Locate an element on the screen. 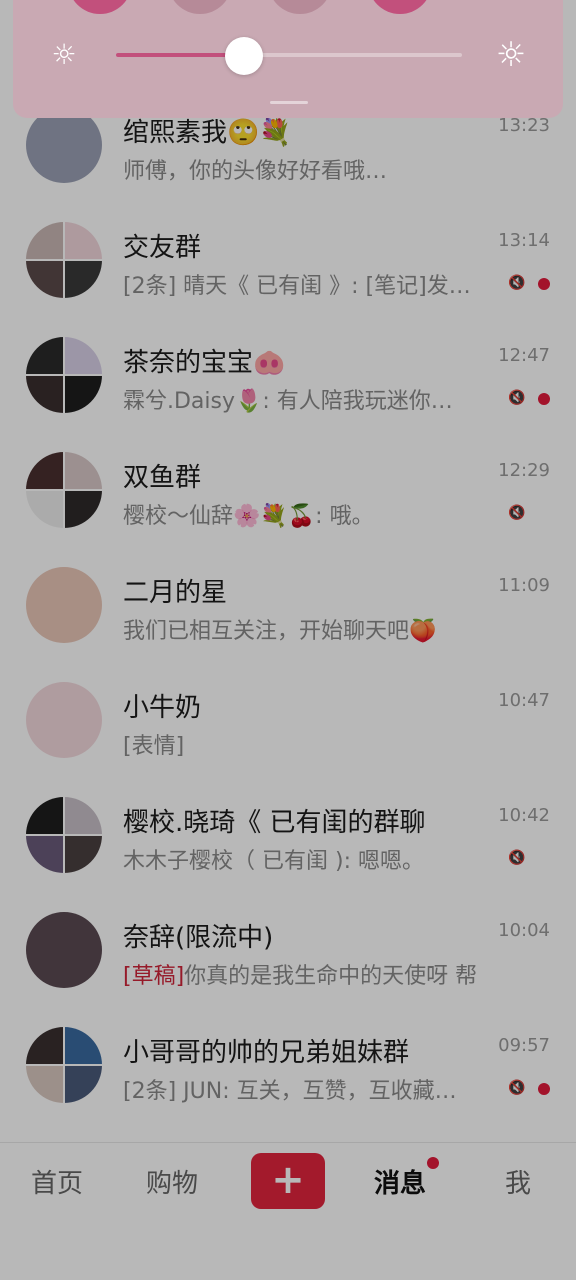 The height and width of the screenshot is (1281, 576). quick-settings-panel: ☼ ☼ is located at coordinates (288, 59).